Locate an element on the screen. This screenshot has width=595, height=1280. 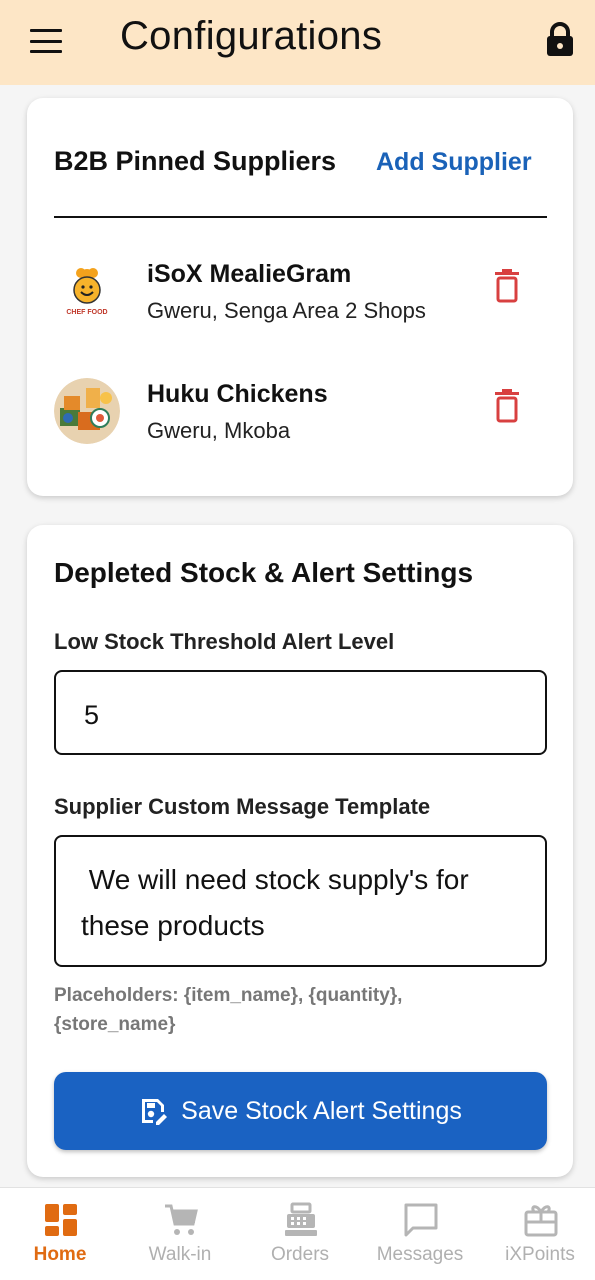
register-icon is located at coordinates (301, 1220).